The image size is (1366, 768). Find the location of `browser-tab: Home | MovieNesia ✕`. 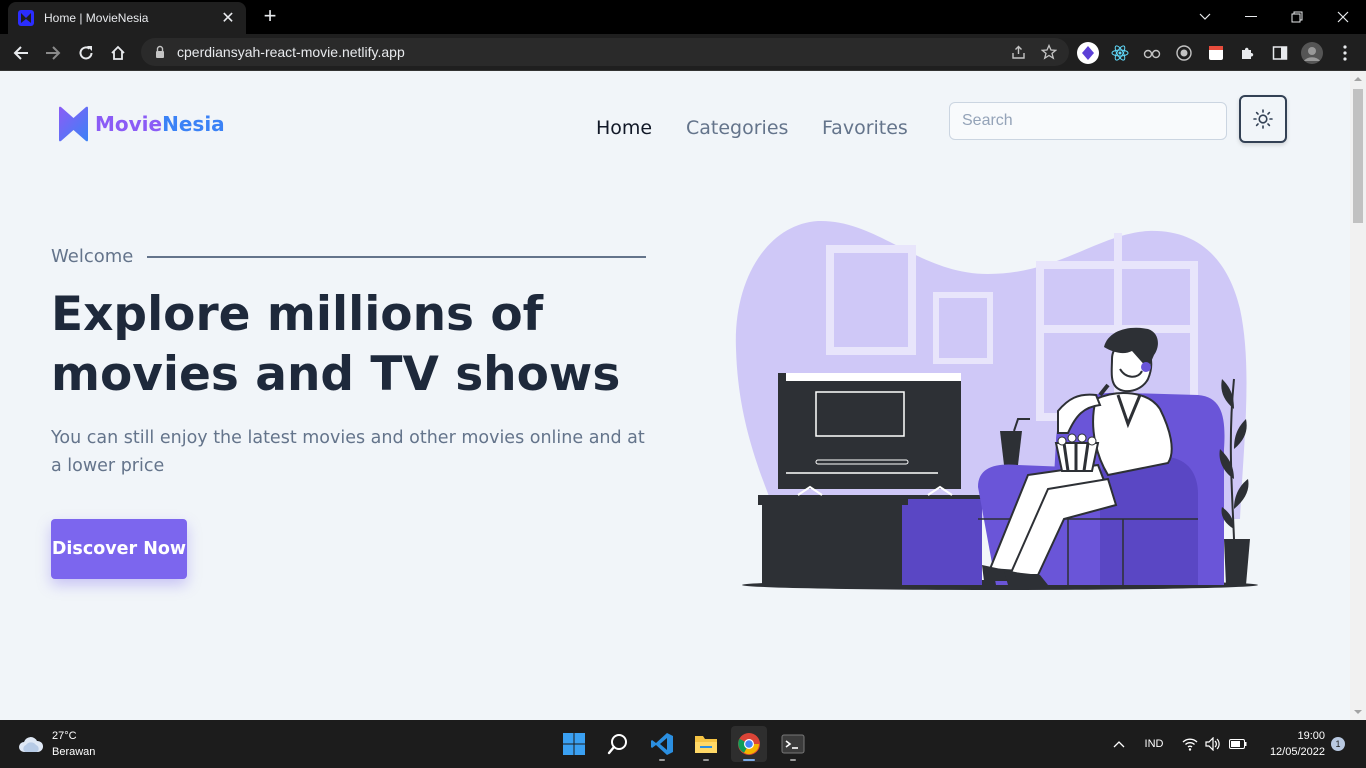

browser-tab: Home | MovieNesia ✕ is located at coordinates (127, 18).